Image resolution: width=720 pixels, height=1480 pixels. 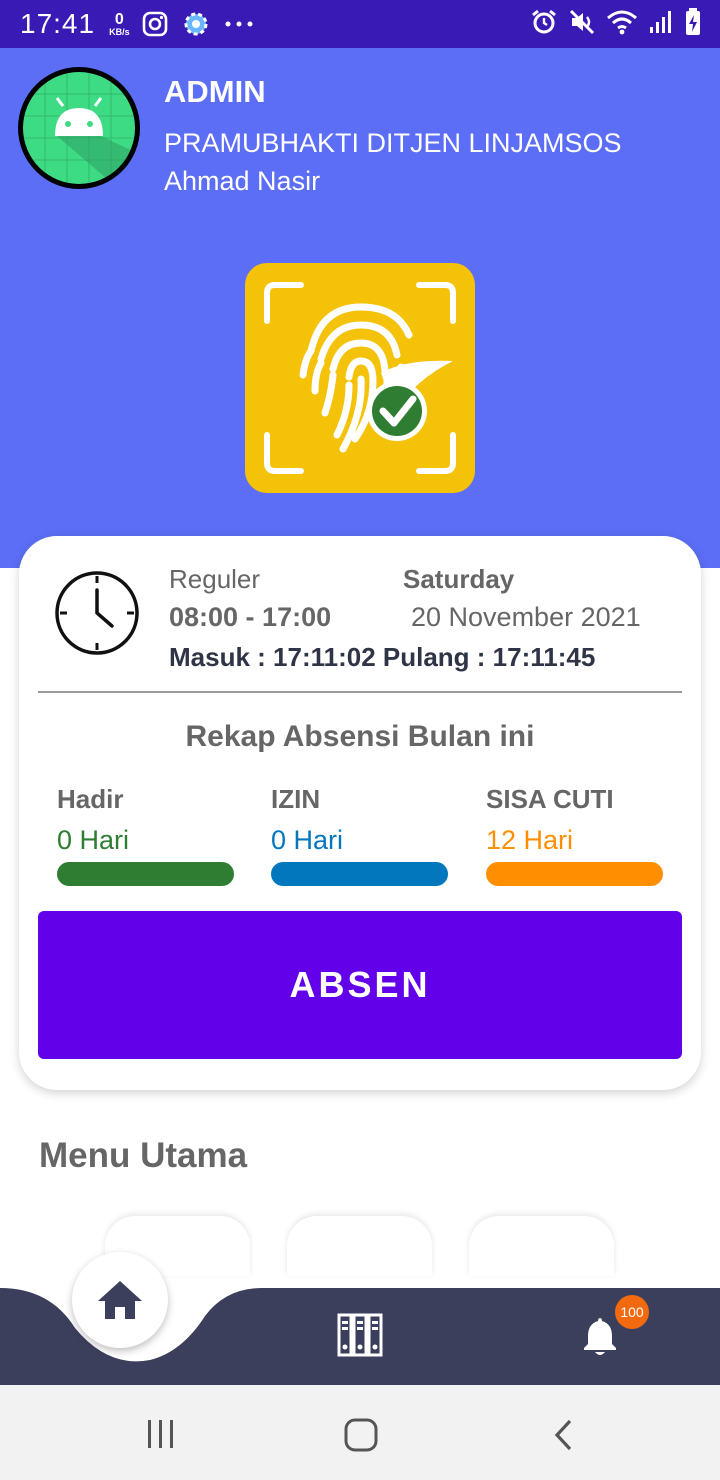 I want to click on stat-sisa-cuti-value: 12 Hari, so click(x=530, y=840).